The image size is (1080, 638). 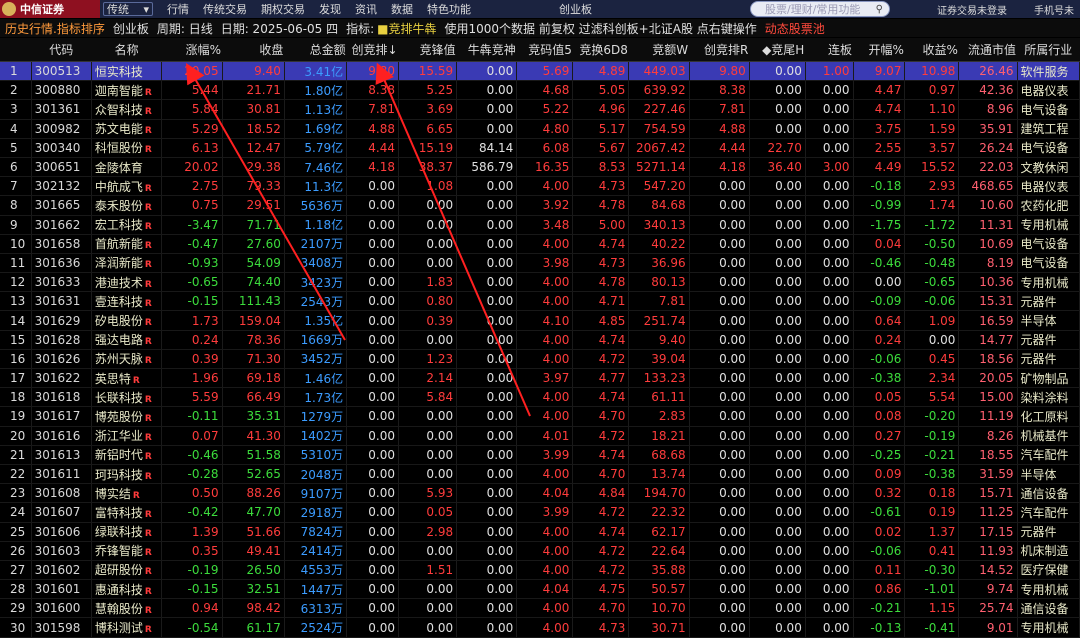 What do you see at coordinates (126, 50) in the screenshot?
I see `column-header-2: 名称` at bounding box center [126, 50].